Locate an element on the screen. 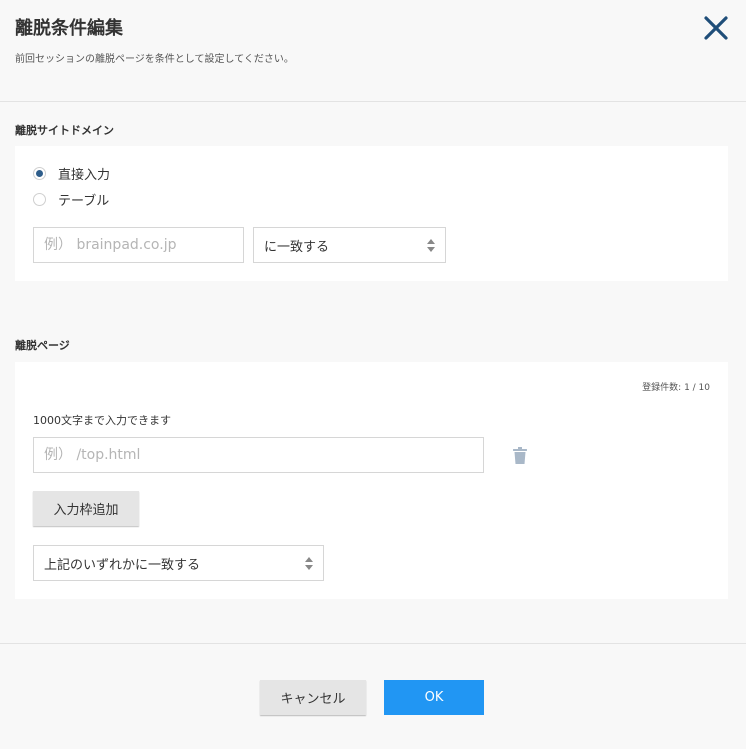 The image size is (746, 749). radio-direct-input: 直接入力 is located at coordinates (71, 173).